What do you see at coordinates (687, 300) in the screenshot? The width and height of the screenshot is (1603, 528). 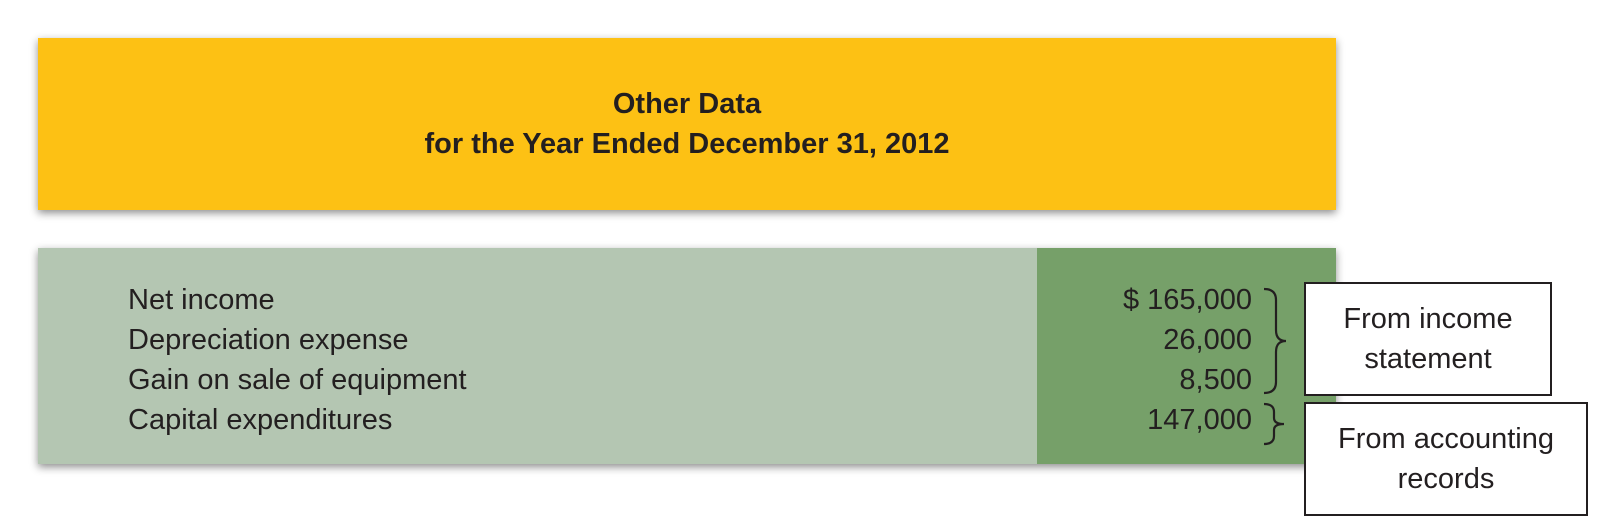 I see `table-row: Net income $ 165,000` at bounding box center [687, 300].